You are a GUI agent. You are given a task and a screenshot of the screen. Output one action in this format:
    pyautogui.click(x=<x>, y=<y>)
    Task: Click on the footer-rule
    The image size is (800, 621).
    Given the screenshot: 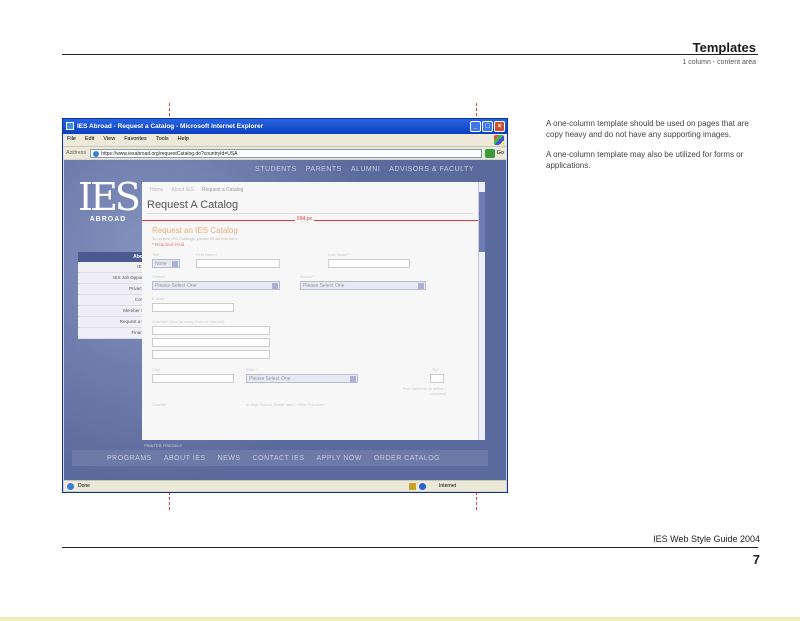 What is the action you would take?
    pyautogui.click(x=410, y=547)
    